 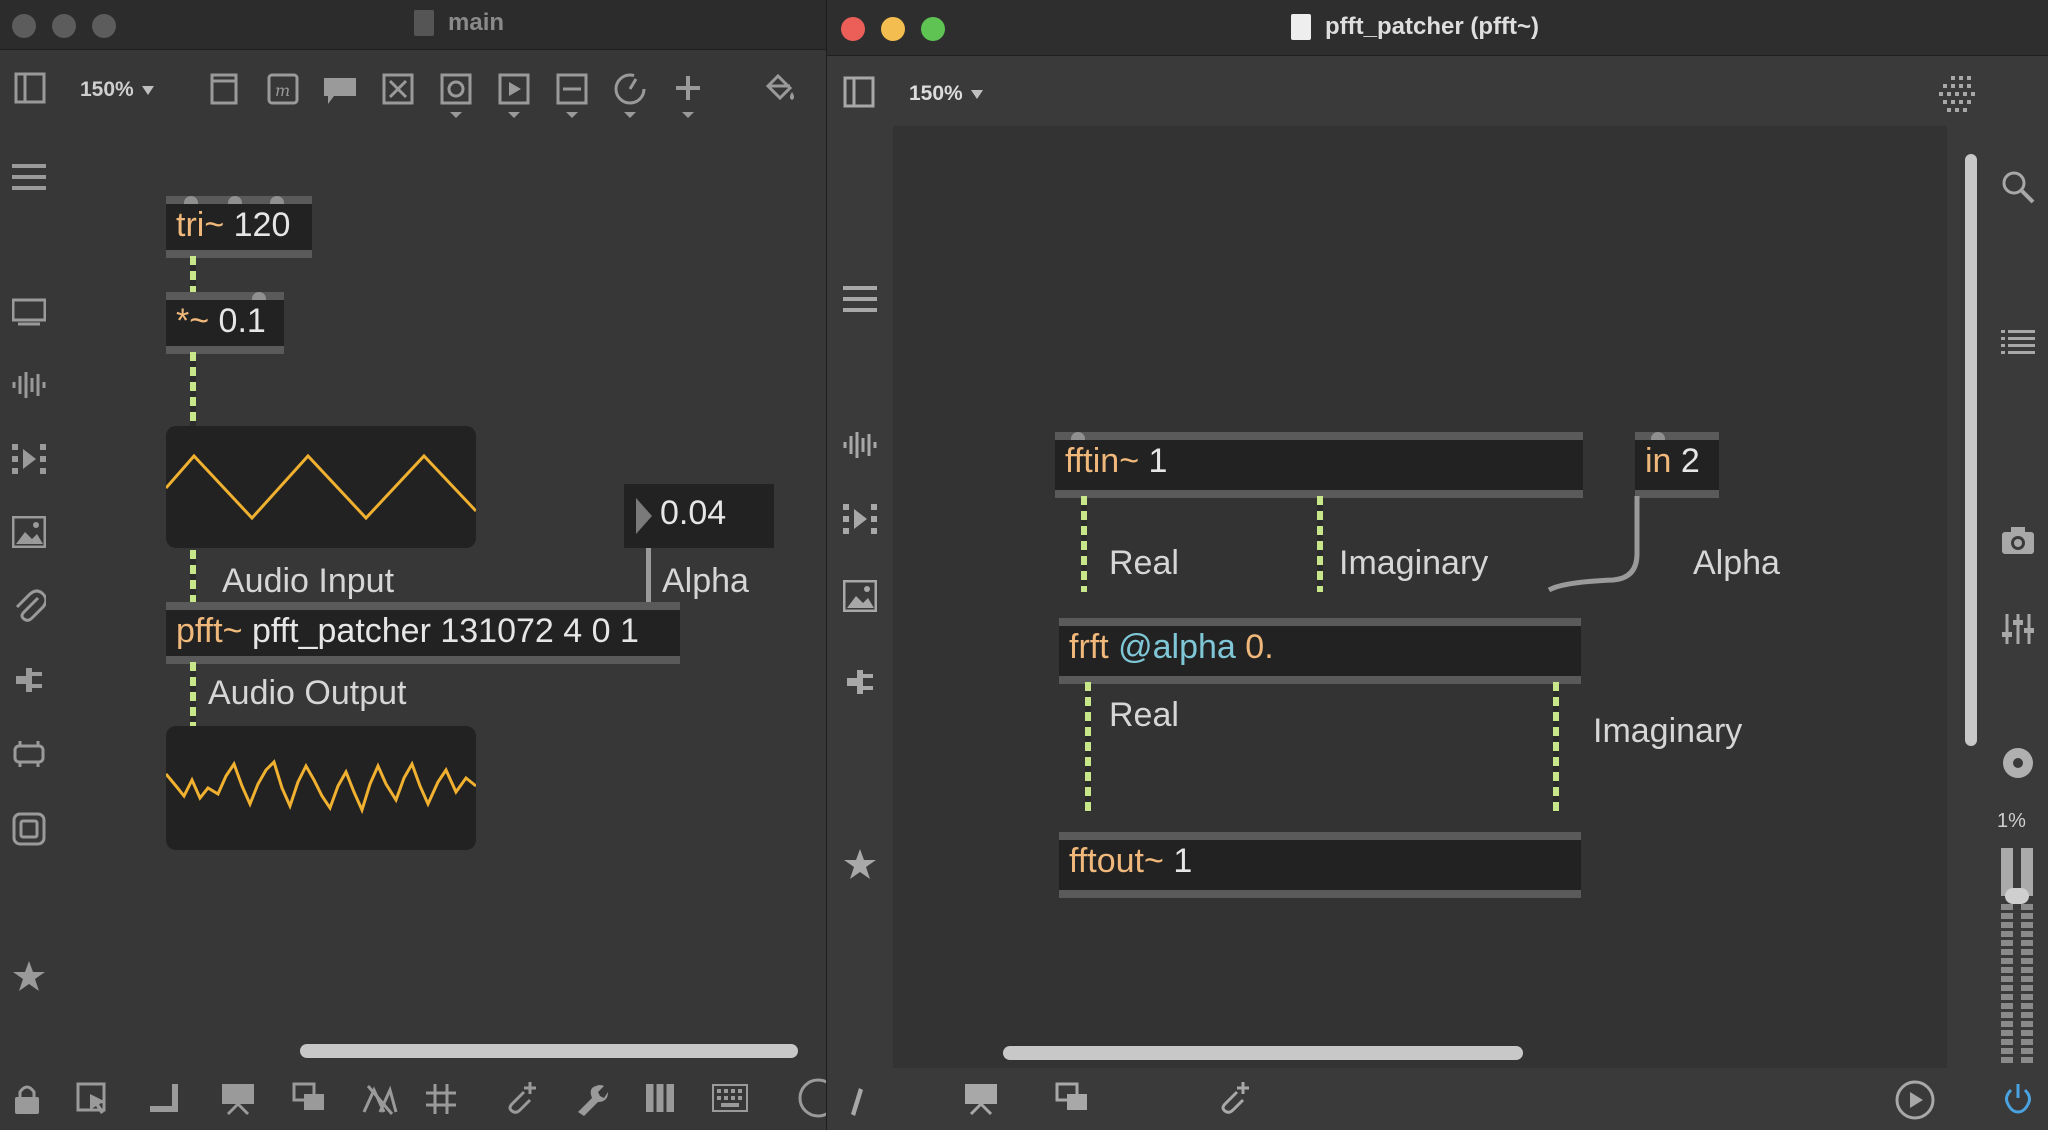 I want to click on frft-object: frft @alpha 0., so click(x=1320, y=651).